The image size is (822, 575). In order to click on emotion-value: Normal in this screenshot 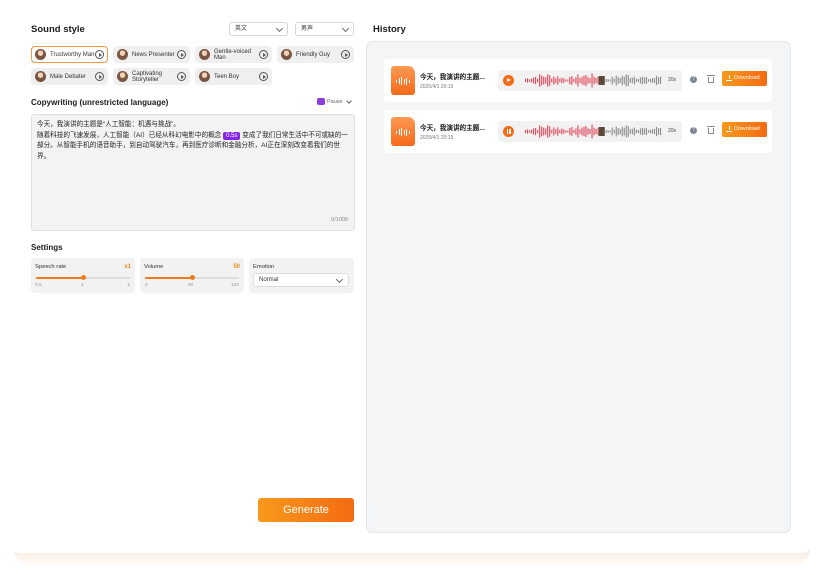, I will do `click(269, 280)`.